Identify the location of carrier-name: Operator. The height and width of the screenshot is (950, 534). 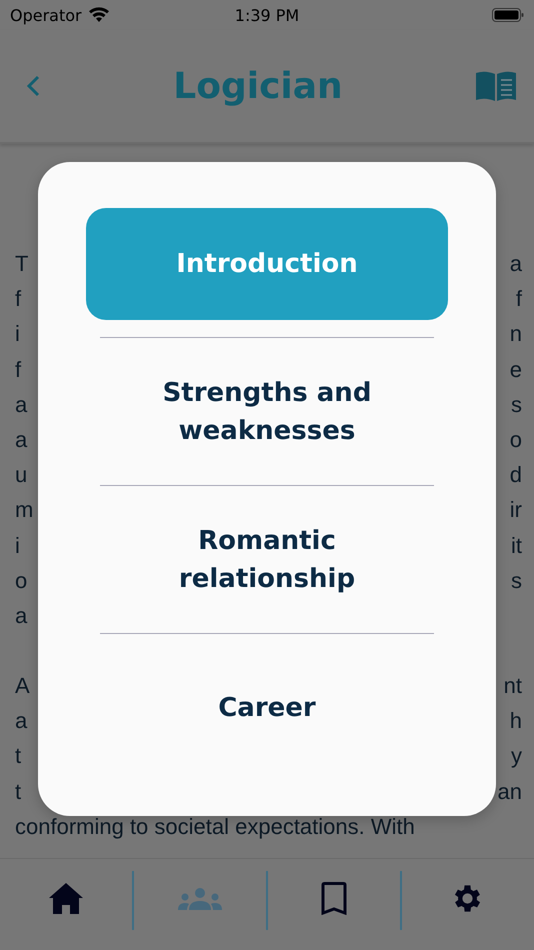
(46, 15).